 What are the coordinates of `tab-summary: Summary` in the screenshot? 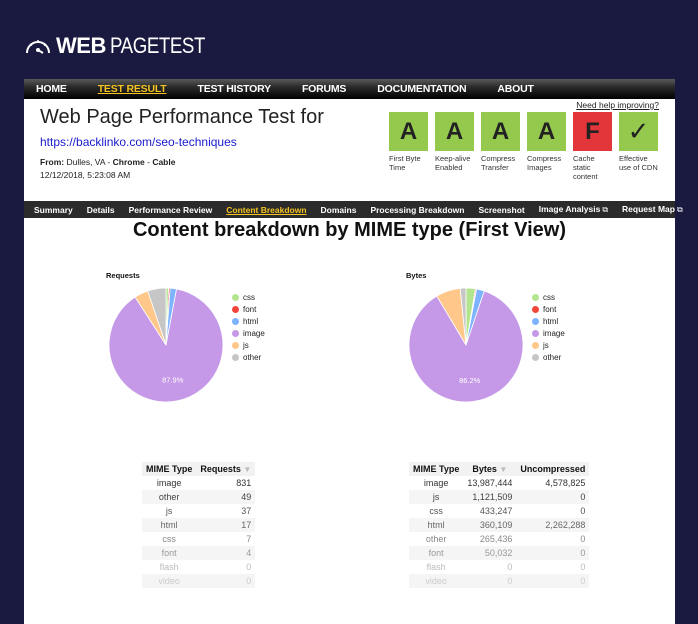 It's located at (53, 210).